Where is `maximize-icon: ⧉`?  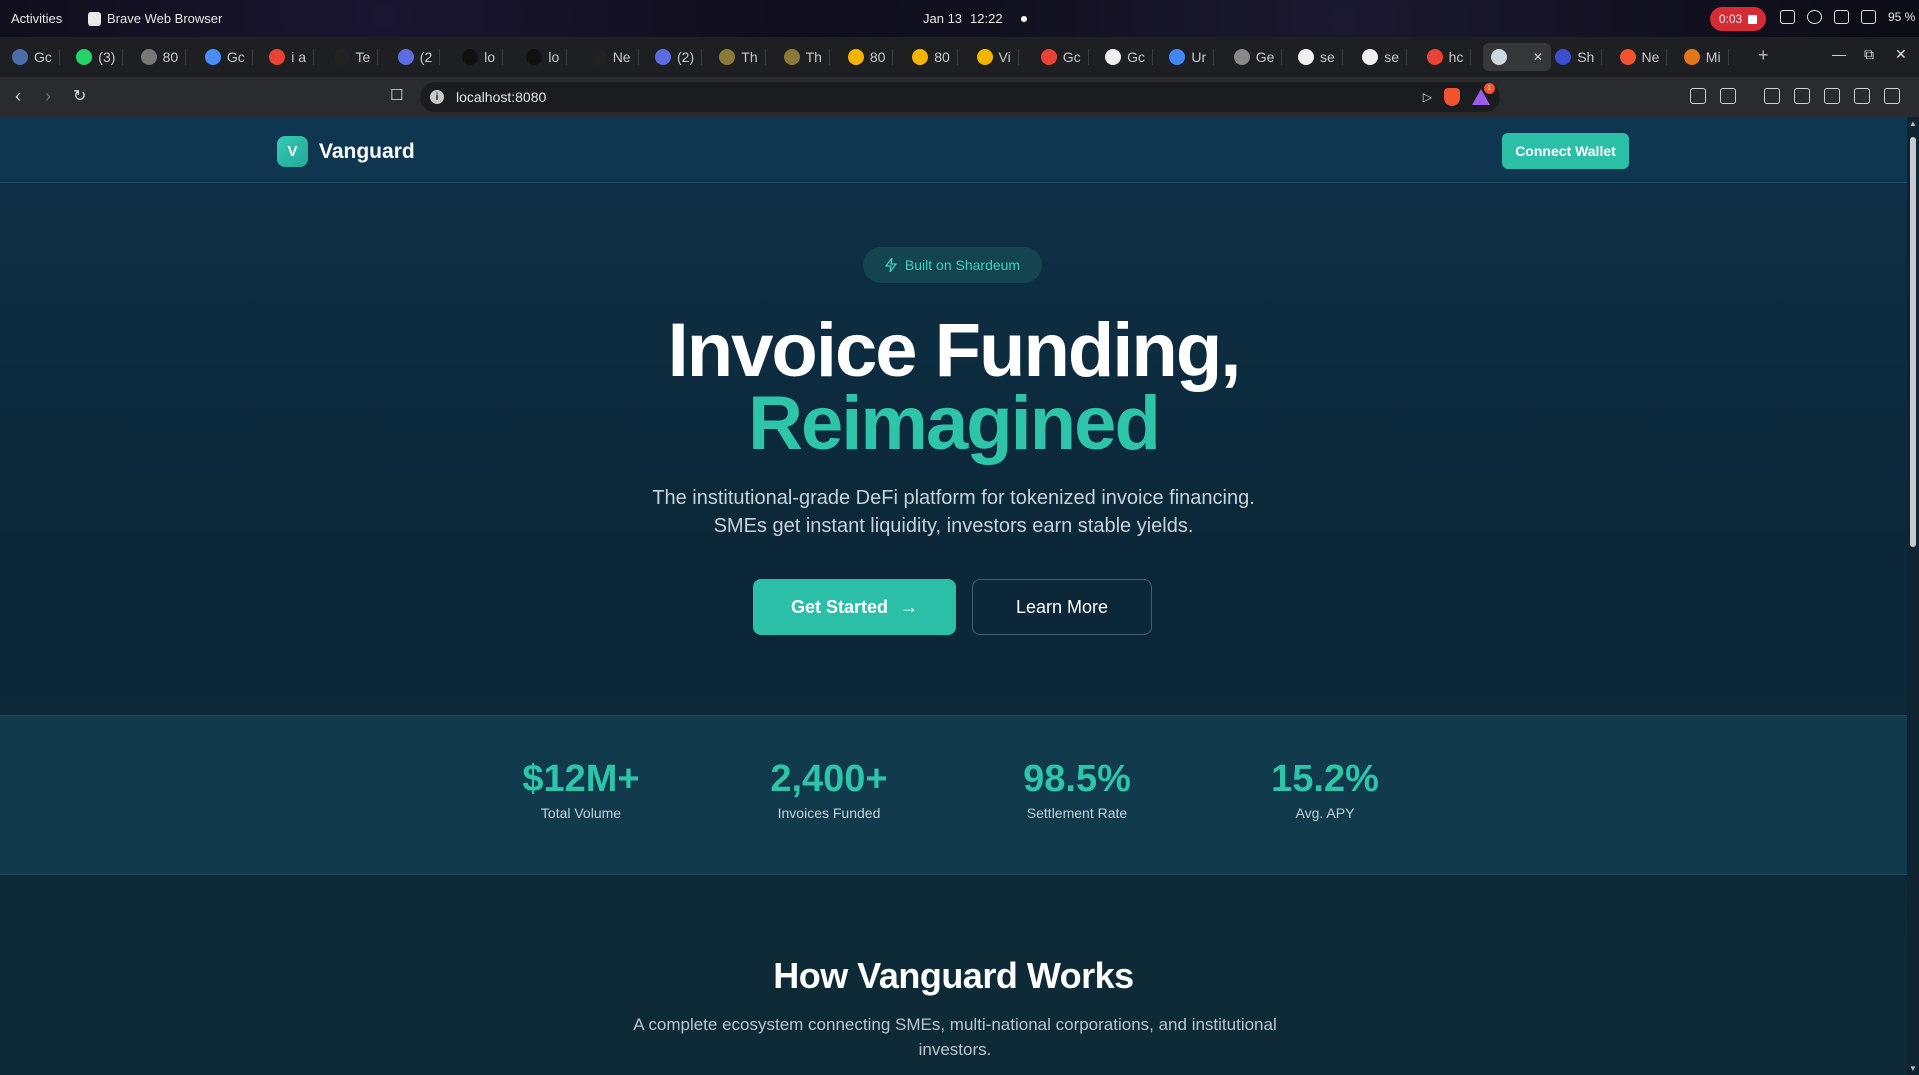
maximize-icon: ⧉ is located at coordinates (1869, 54).